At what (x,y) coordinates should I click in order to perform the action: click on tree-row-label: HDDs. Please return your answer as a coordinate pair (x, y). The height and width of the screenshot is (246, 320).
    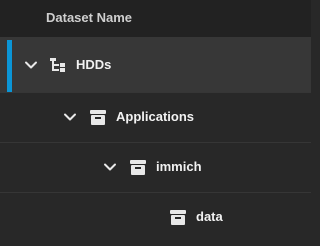
    Looking at the image, I should click on (94, 64).